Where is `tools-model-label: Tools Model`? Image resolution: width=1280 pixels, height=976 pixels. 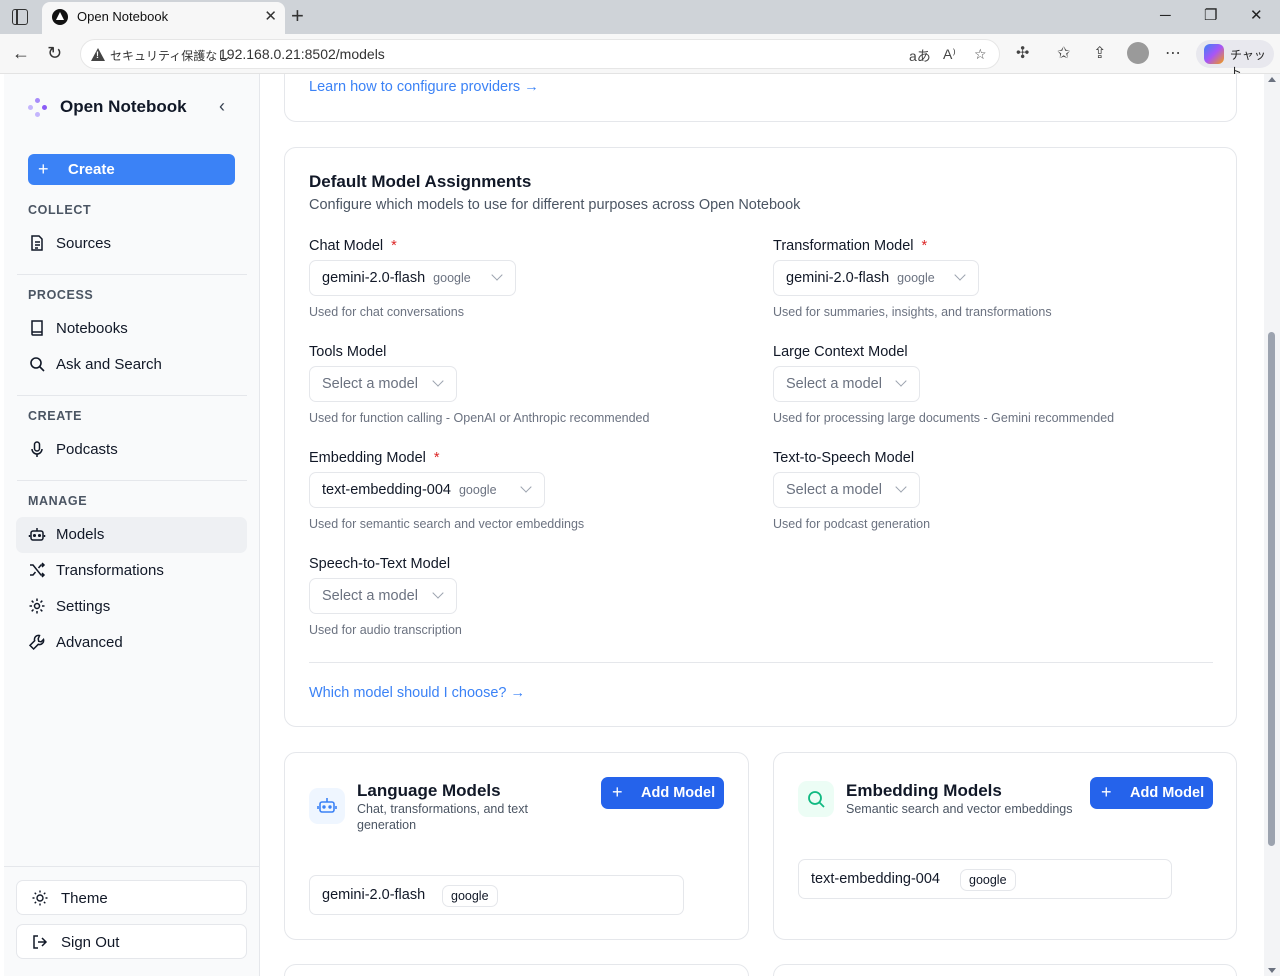
tools-model-label: Tools Model is located at coordinates (348, 352).